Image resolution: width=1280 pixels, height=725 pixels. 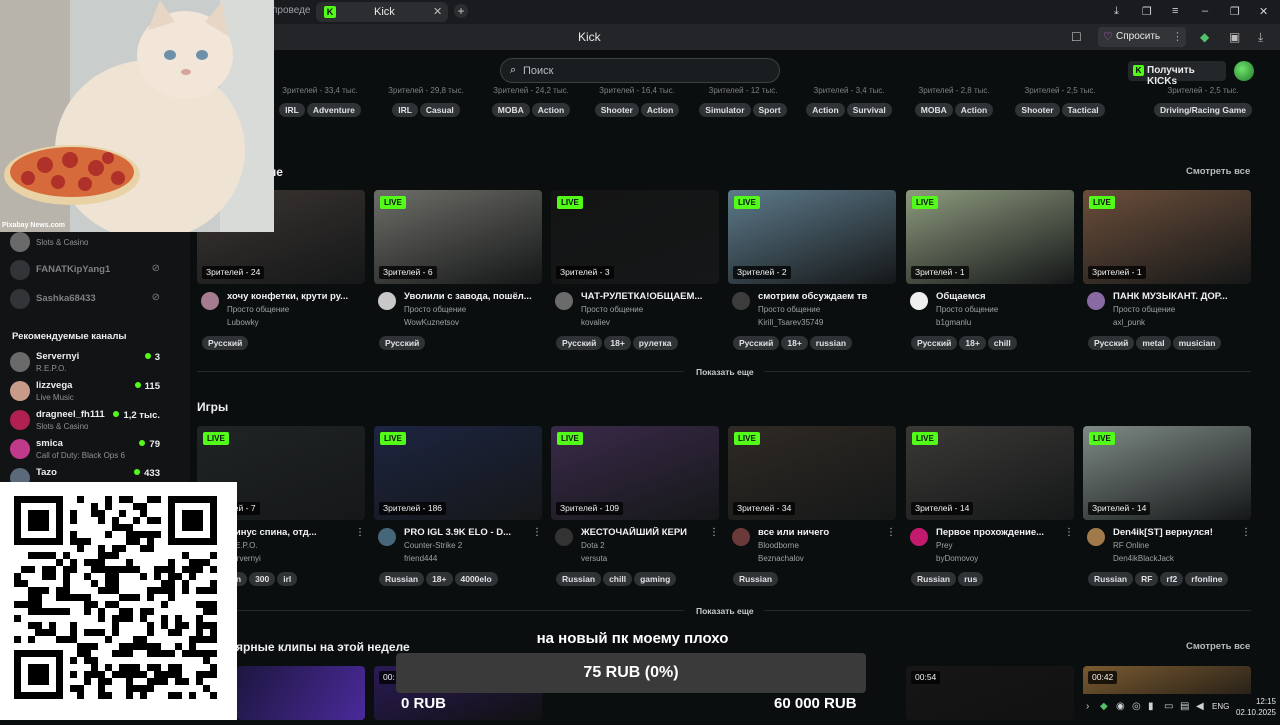 I want to click on clip-thumbnail: 00:54, so click(x=990, y=693).